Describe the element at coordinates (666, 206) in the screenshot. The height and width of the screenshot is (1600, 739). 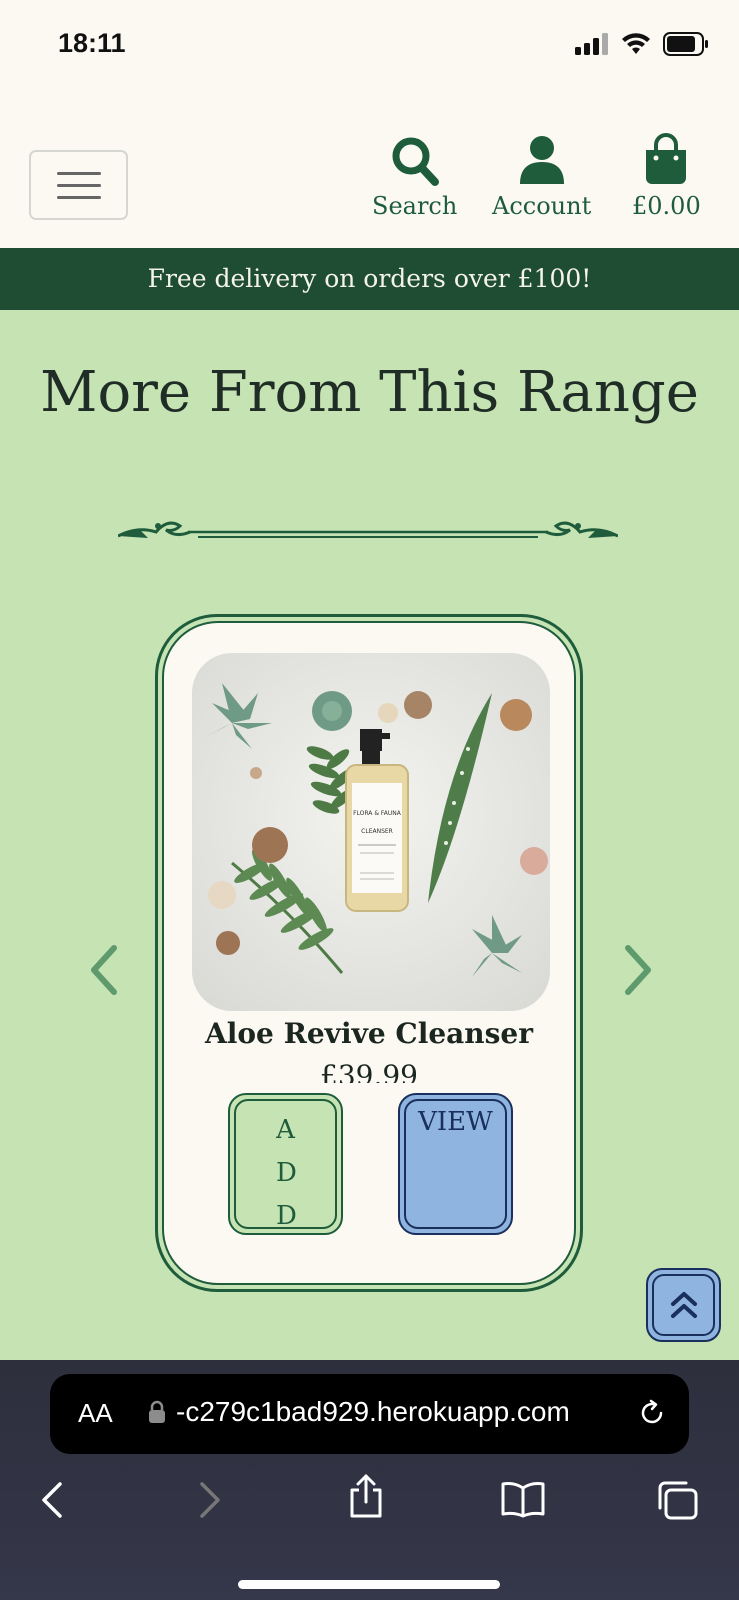
I see `basket-total: £0.00` at that location.